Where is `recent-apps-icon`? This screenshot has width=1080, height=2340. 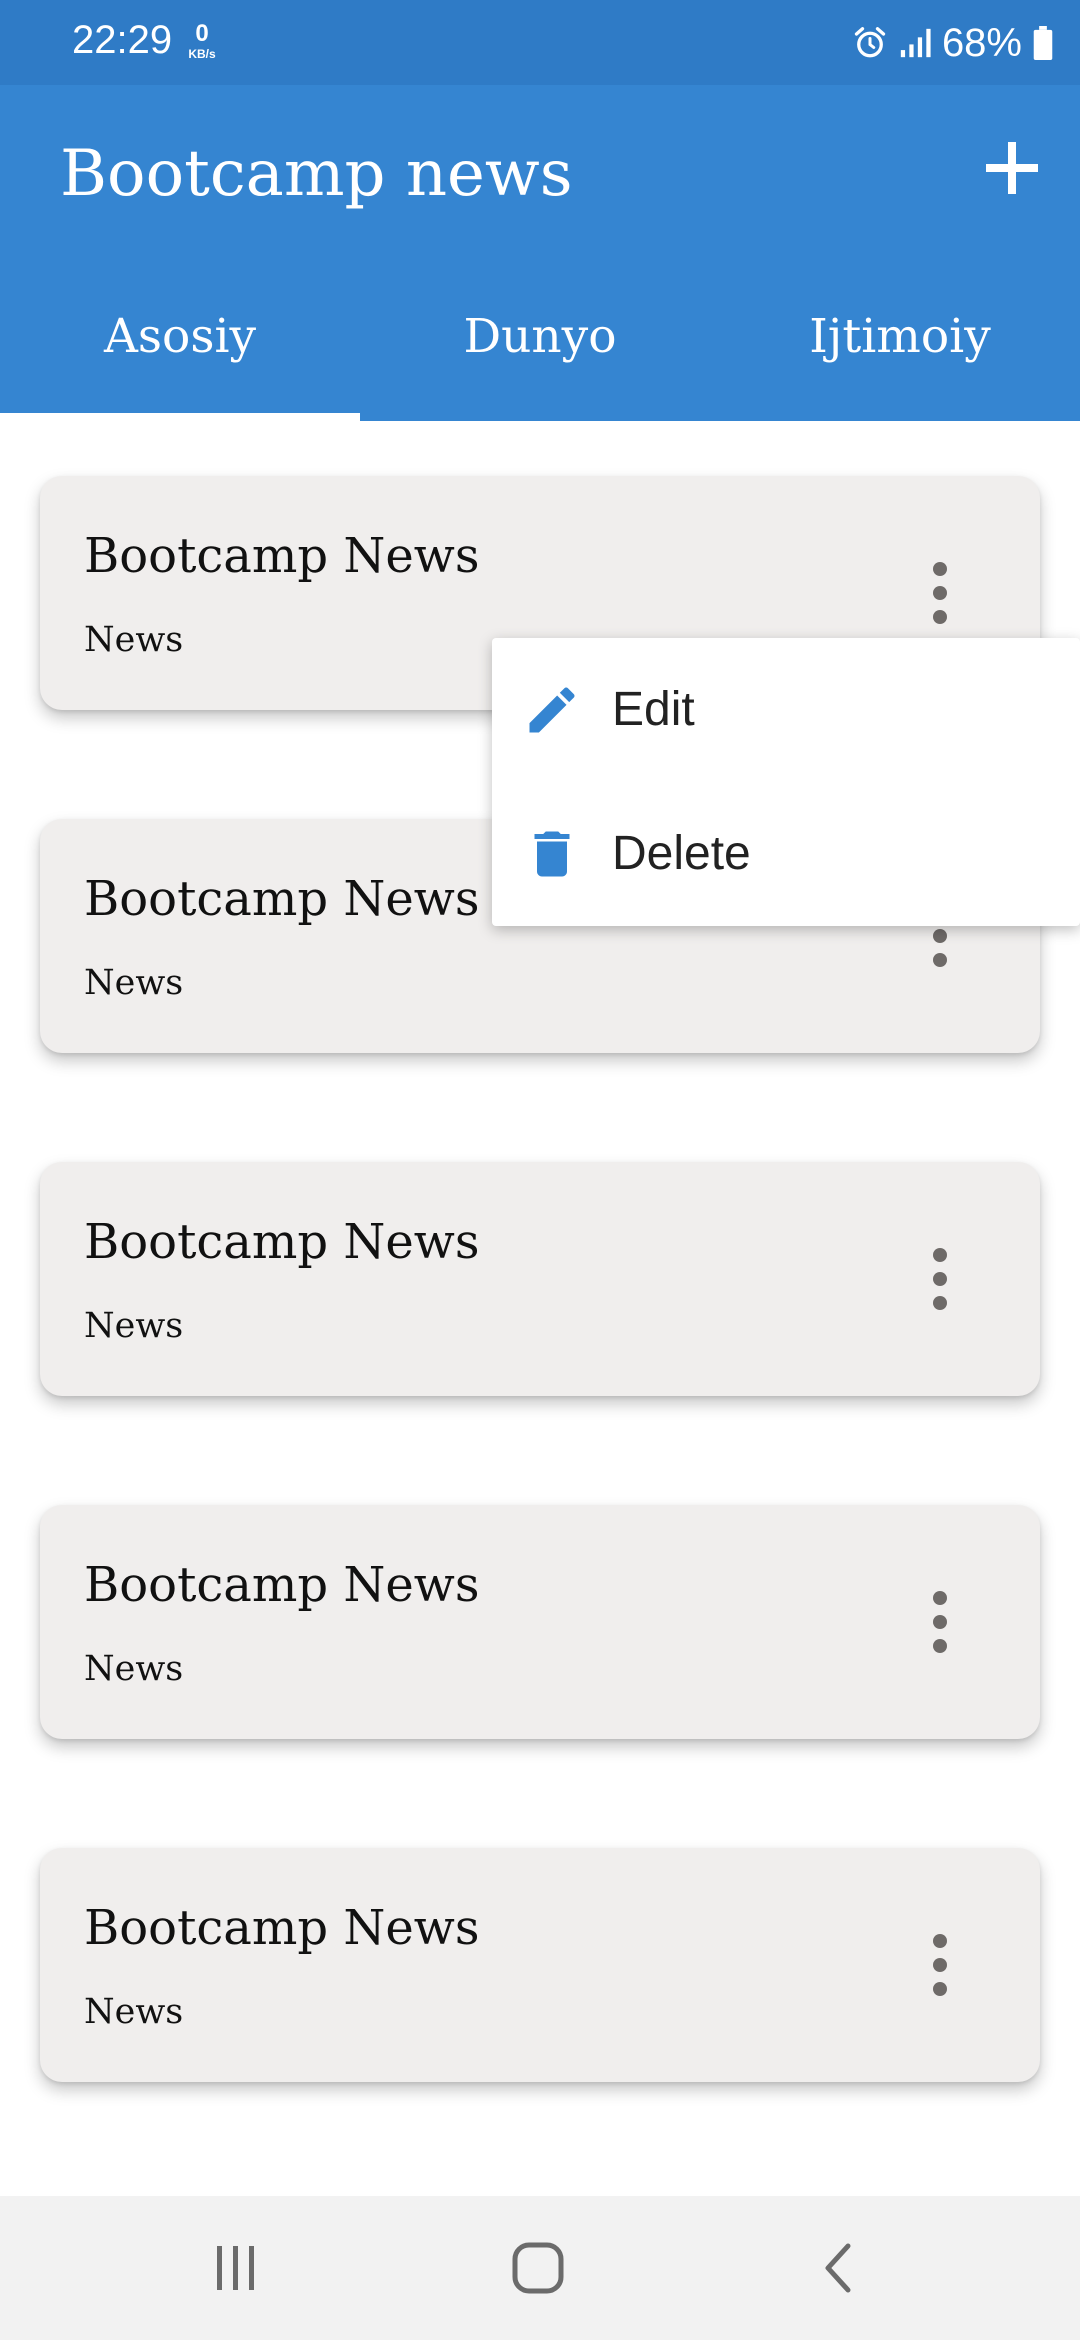
recent-apps-icon is located at coordinates (235, 2268).